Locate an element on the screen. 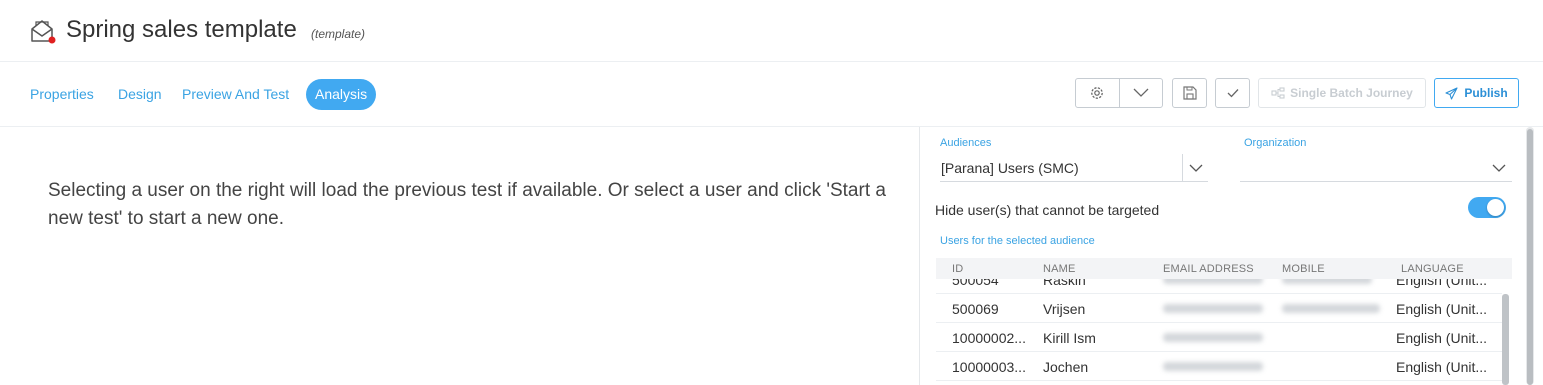  journey-icon is located at coordinates (1278, 93).